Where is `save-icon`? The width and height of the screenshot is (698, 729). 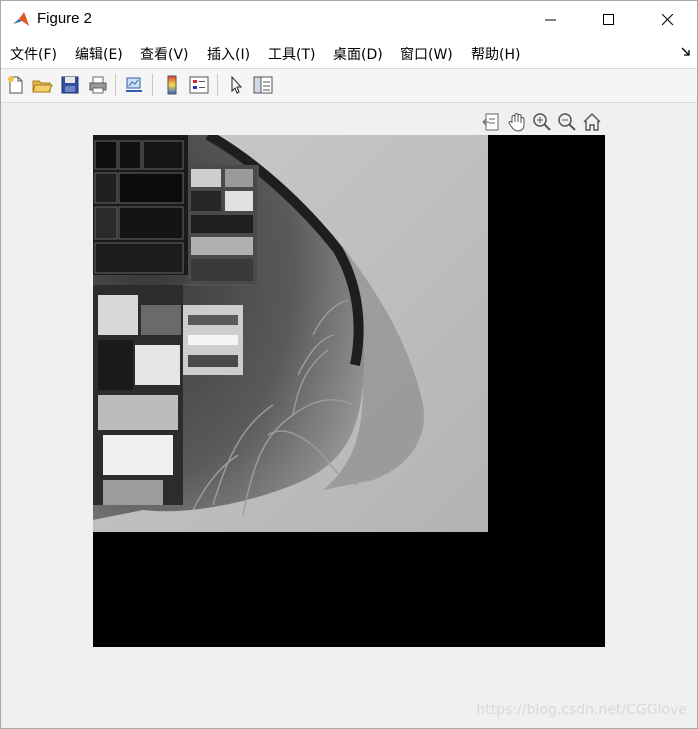
save-icon is located at coordinates (70, 85).